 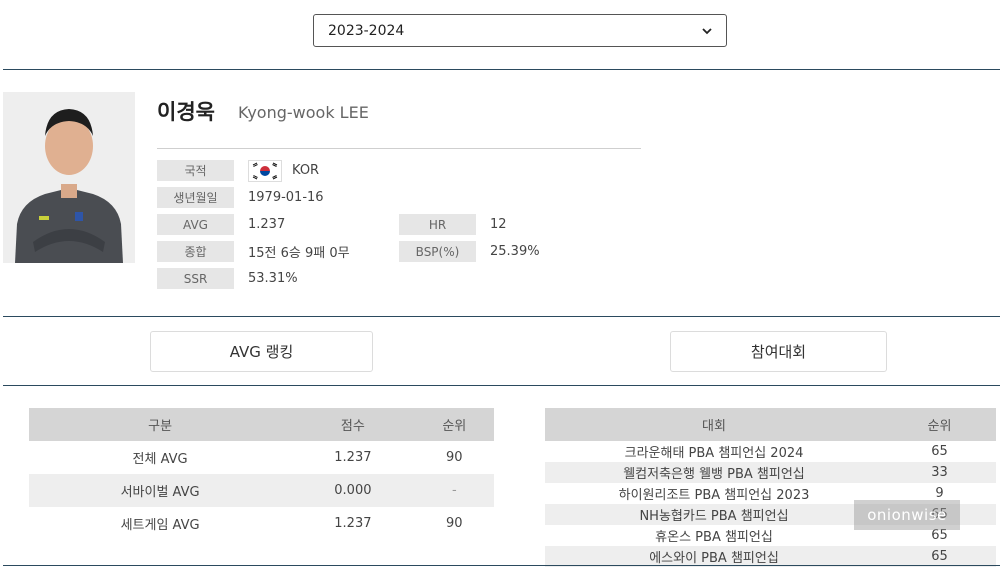 What do you see at coordinates (303, 112) in the screenshot?
I see `player-name-english: Kyong-wook LEE` at bounding box center [303, 112].